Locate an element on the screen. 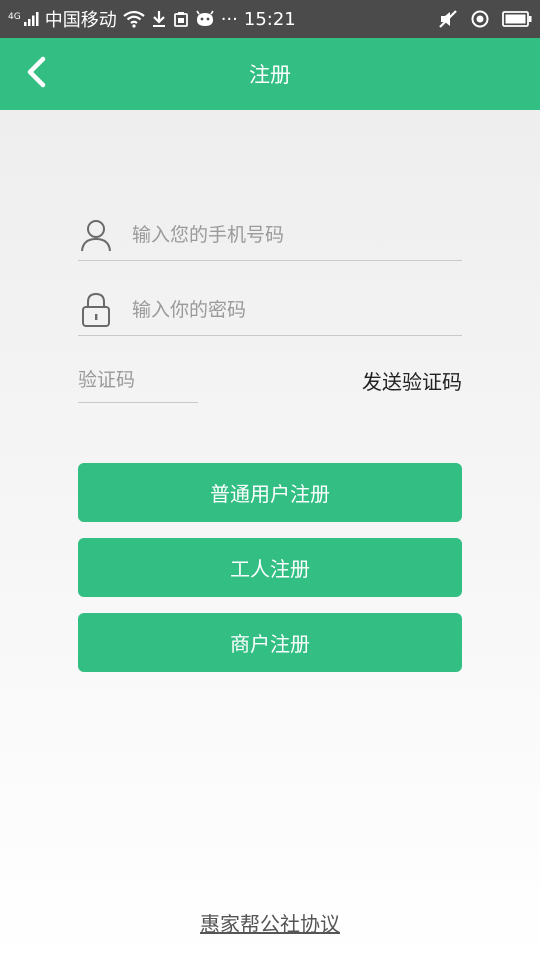  phone-field is located at coordinates (270, 235).